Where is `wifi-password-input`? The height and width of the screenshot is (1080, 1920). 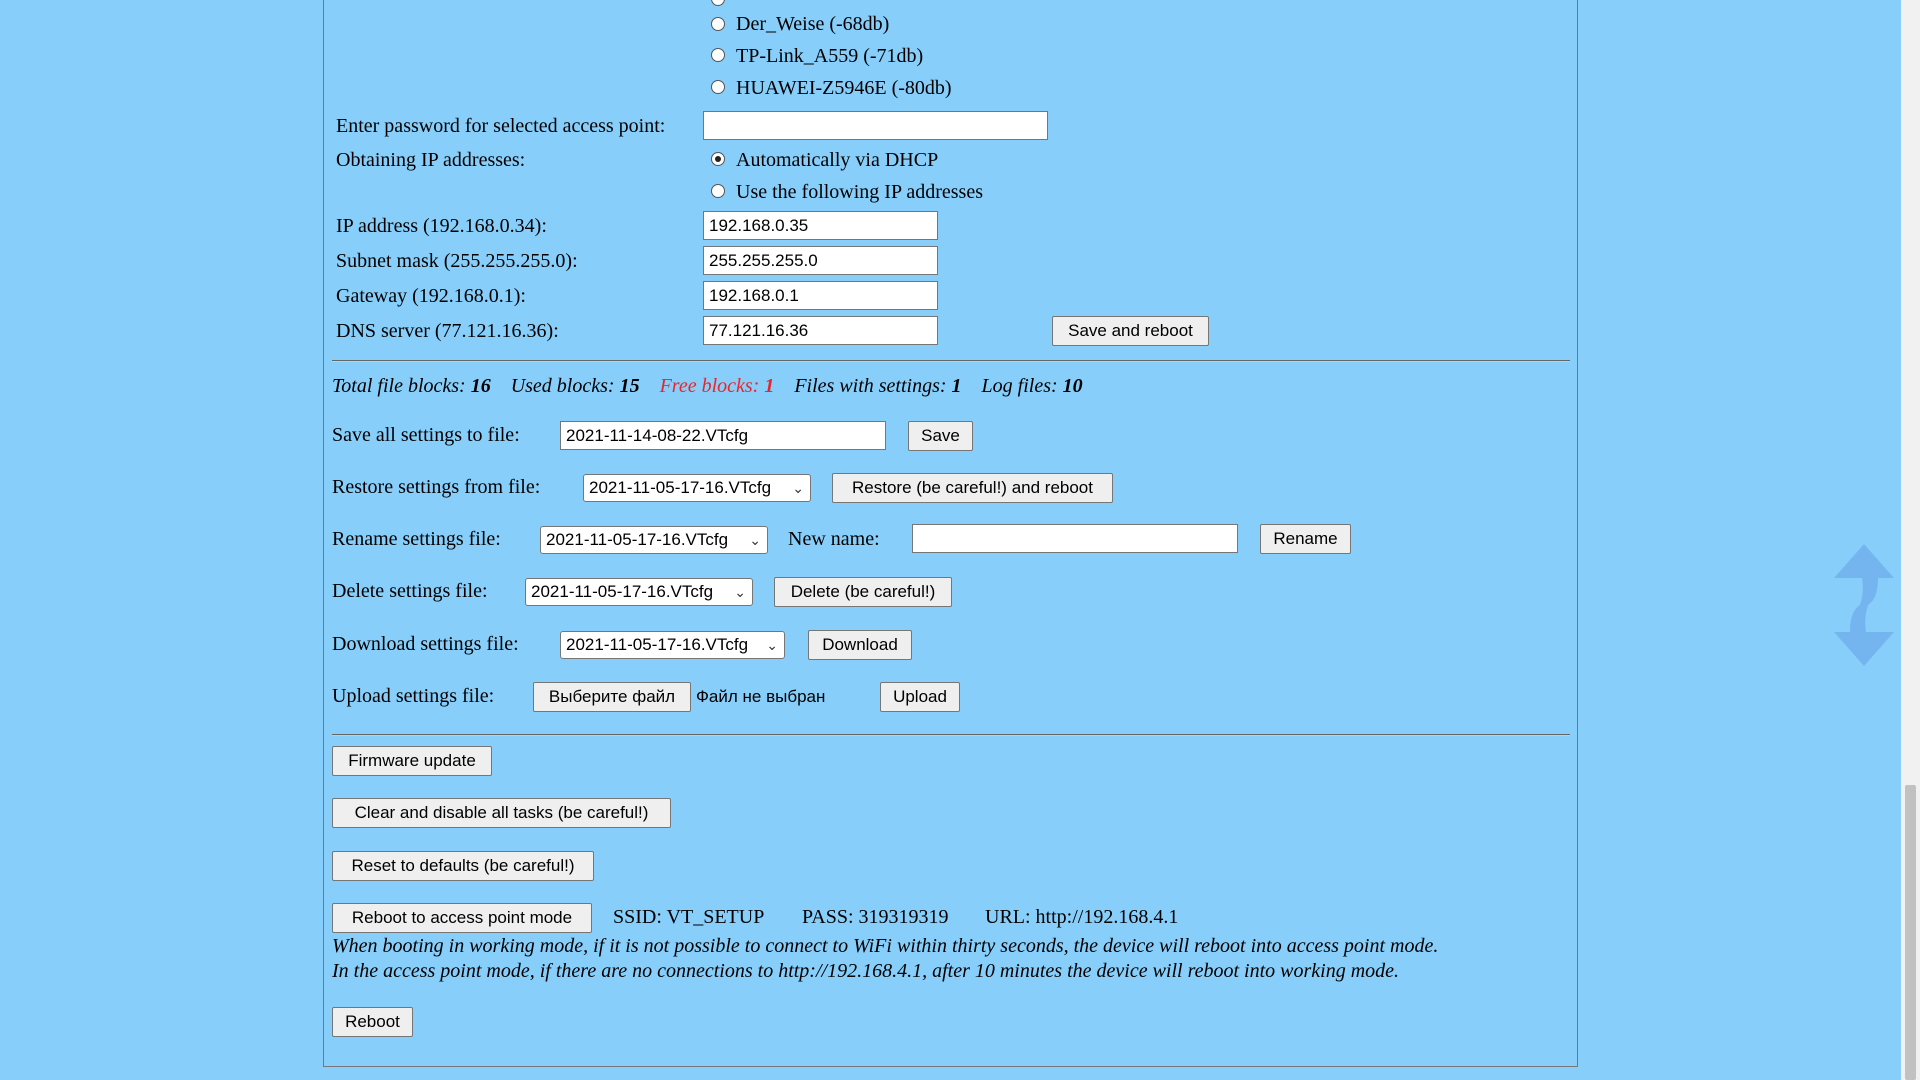 wifi-password-input is located at coordinates (875, 125).